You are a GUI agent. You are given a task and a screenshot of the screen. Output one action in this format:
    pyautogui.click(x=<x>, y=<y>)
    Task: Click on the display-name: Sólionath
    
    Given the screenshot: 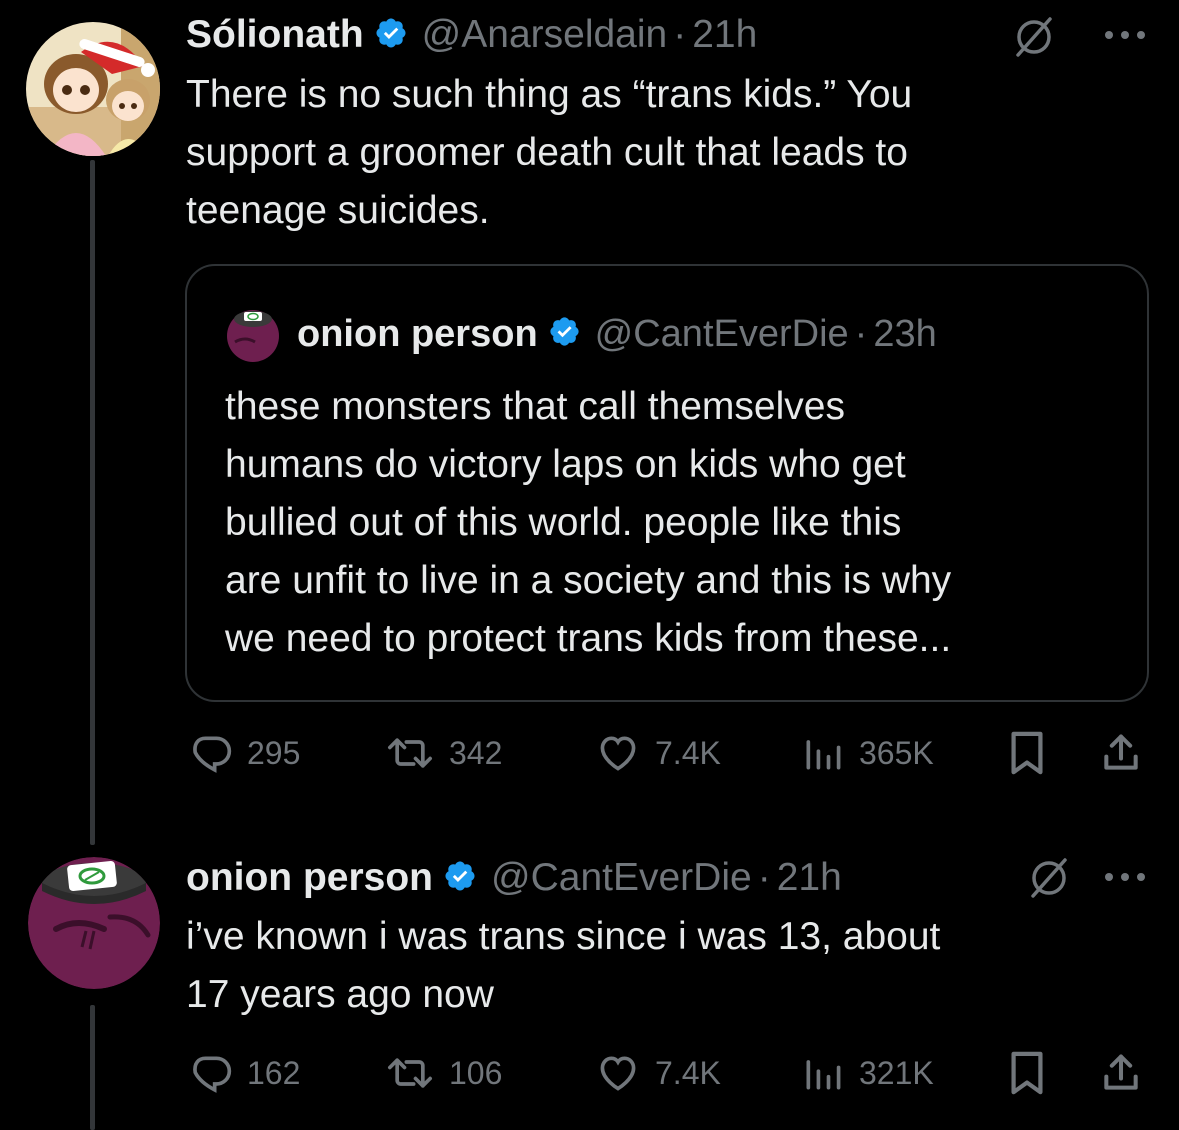 What is the action you would take?
    pyautogui.click(x=275, y=35)
    